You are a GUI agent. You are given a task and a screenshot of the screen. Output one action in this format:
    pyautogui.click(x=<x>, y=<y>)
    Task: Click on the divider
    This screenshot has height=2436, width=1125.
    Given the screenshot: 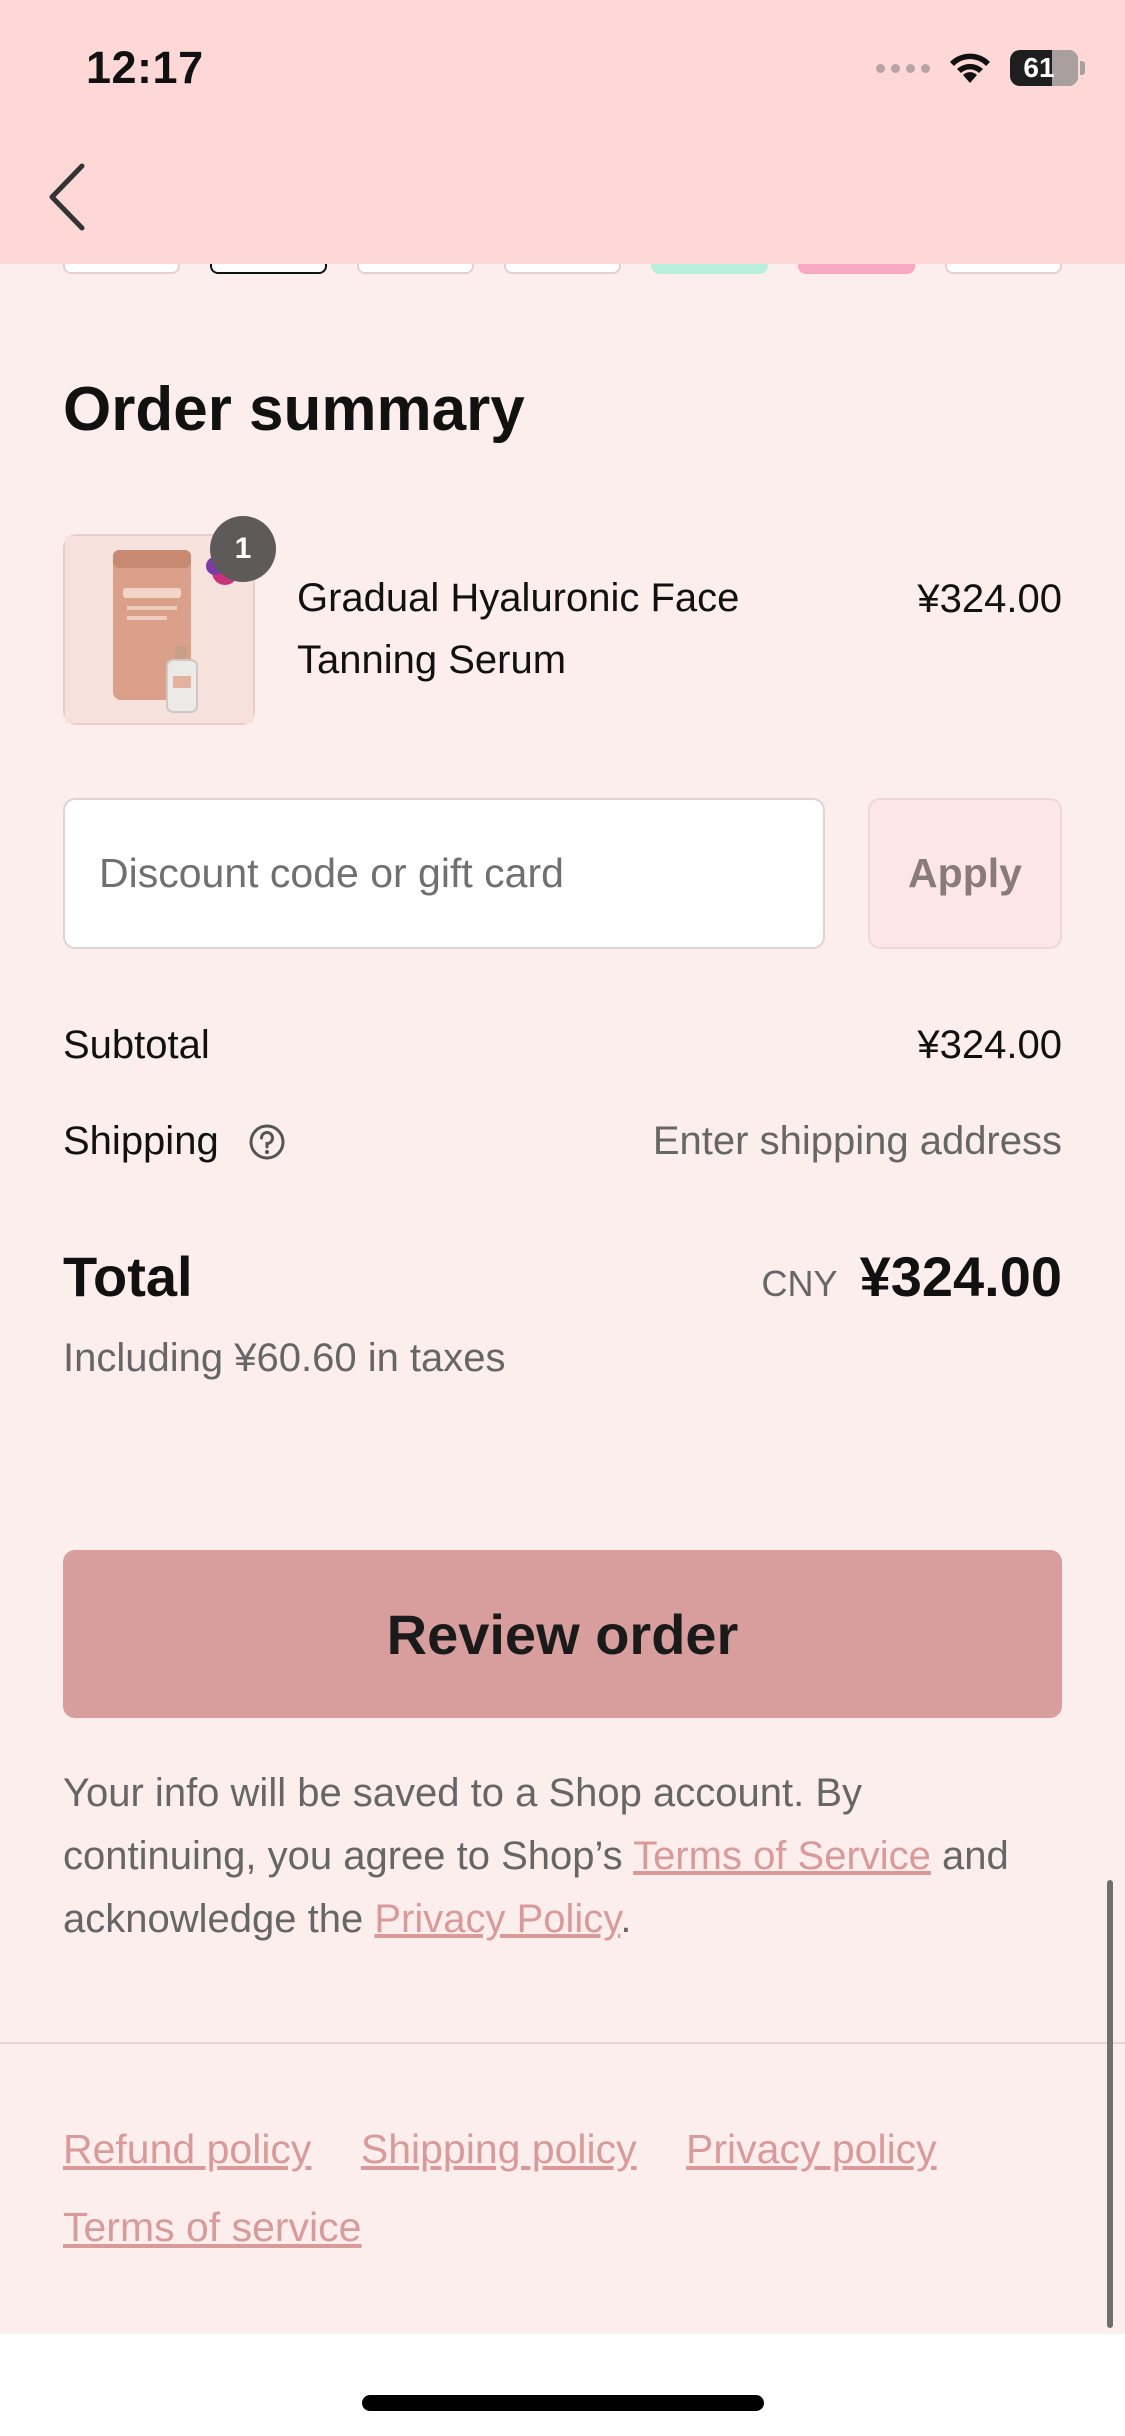 What is the action you would take?
    pyautogui.click(x=562, y=2043)
    